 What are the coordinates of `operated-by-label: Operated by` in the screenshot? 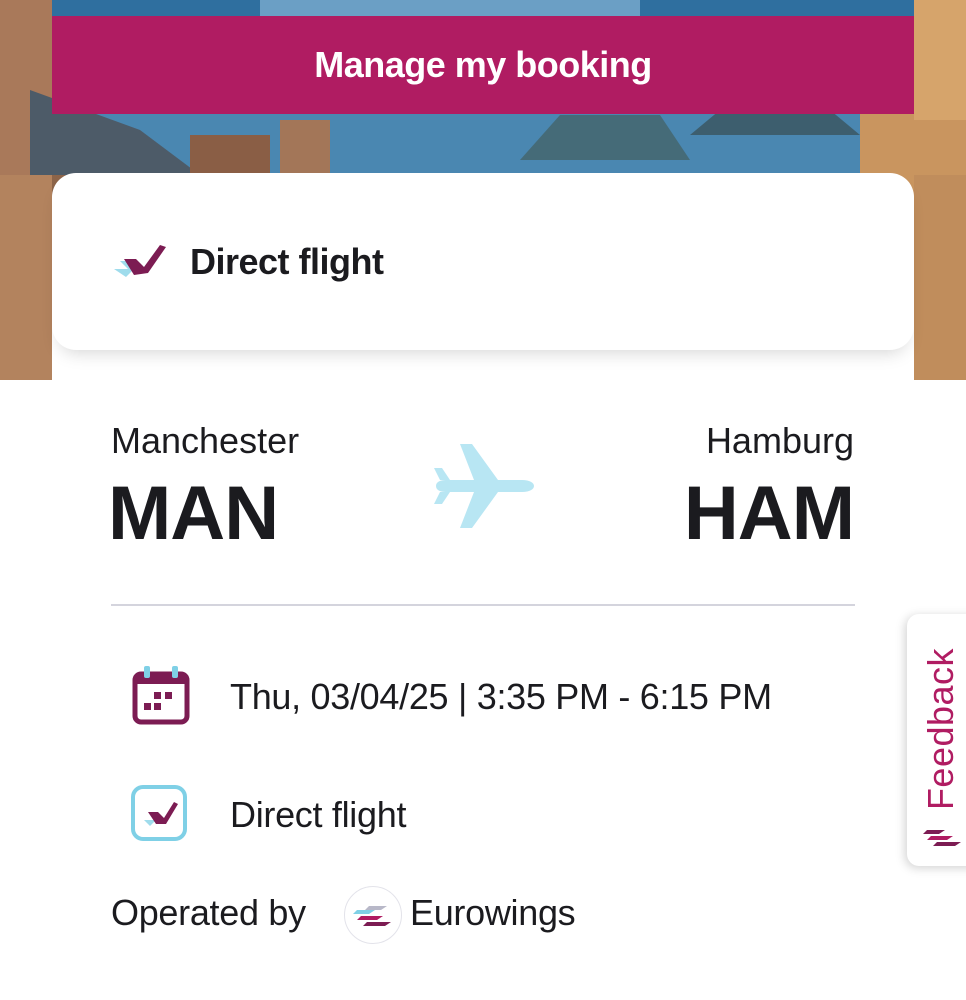 It's located at (208, 912).